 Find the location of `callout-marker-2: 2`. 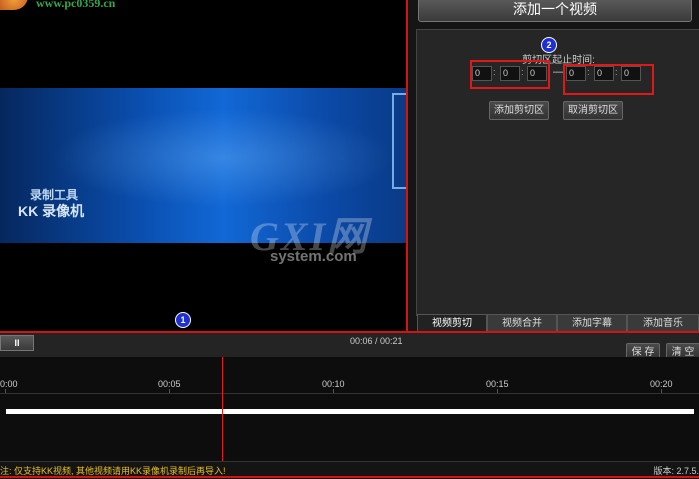

callout-marker-2: 2 is located at coordinates (549, 45).